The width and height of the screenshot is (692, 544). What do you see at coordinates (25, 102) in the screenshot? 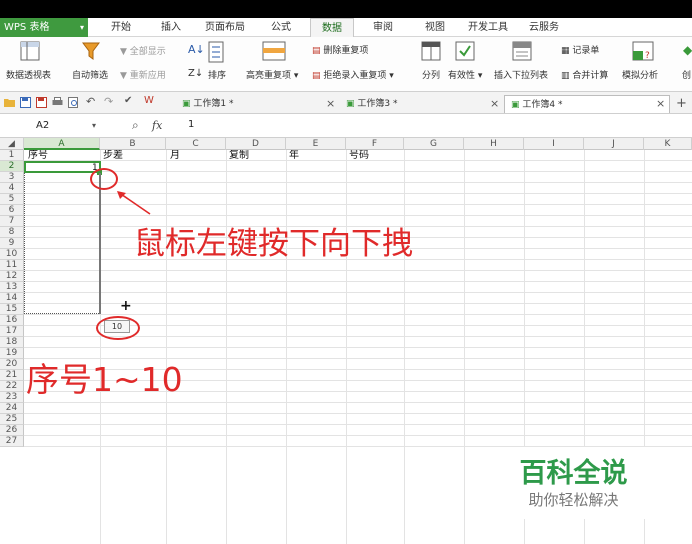
I see `save-icon` at bounding box center [25, 102].